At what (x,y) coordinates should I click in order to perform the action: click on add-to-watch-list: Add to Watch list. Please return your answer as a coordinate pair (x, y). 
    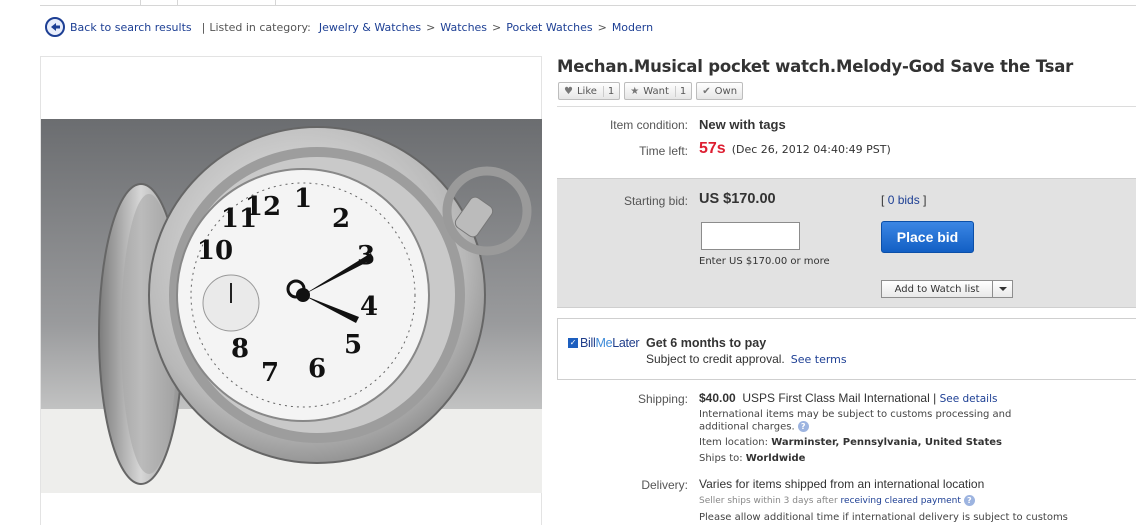
    Looking at the image, I should click on (947, 289).